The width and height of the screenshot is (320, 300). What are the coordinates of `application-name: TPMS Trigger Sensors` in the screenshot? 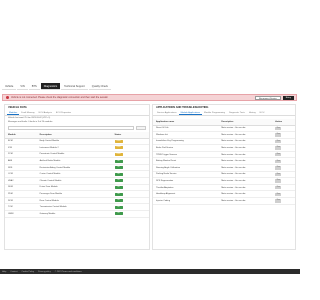 It's located at (186, 155).